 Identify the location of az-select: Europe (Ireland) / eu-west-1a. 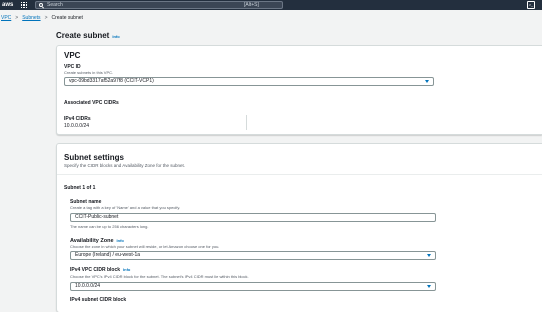
(253, 255).